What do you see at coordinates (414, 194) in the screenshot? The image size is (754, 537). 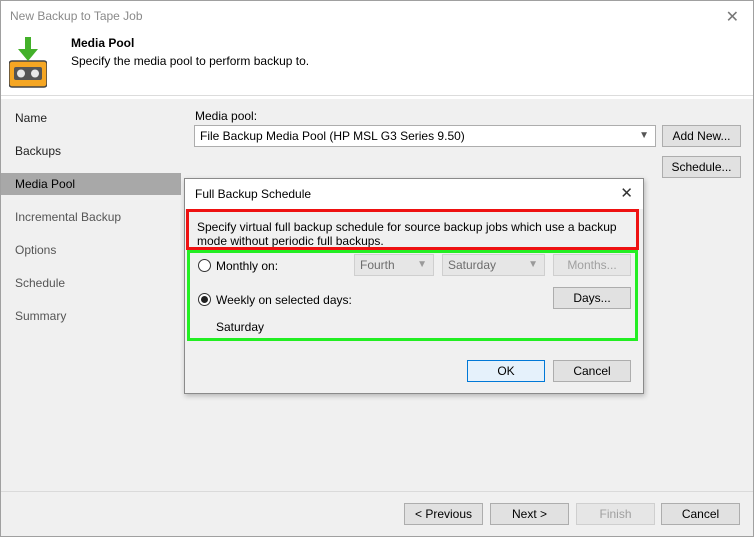 I see `dialog-titlebar: Full Backup Schedule ✕` at bounding box center [414, 194].